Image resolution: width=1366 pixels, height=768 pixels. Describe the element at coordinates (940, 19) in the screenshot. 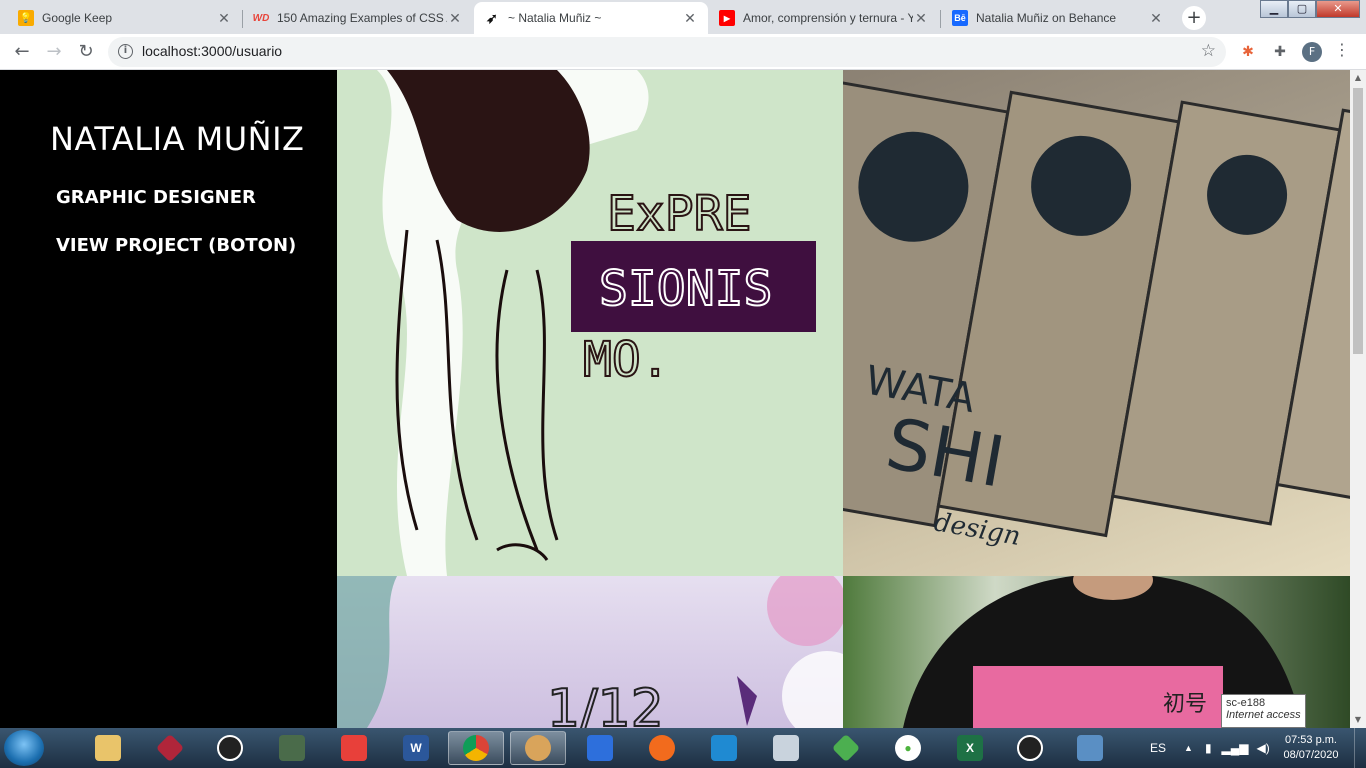

I see `tab-divider` at that location.